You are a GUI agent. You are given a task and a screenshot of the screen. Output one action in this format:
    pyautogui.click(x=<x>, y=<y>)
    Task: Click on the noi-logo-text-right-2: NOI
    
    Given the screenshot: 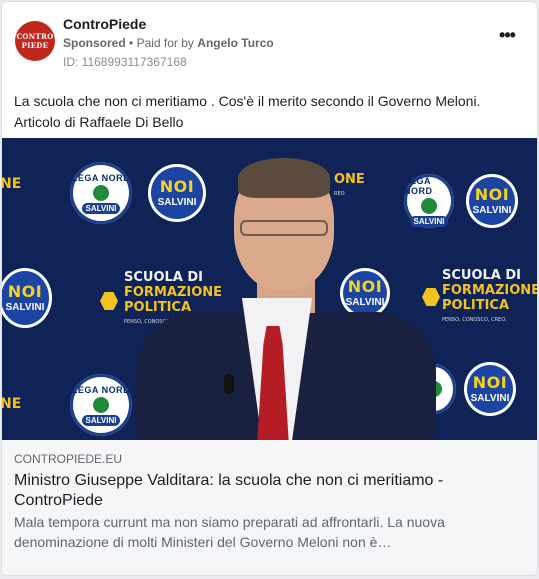 What is the action you would take?
    pyautogui.click(x=490, y=382)
    